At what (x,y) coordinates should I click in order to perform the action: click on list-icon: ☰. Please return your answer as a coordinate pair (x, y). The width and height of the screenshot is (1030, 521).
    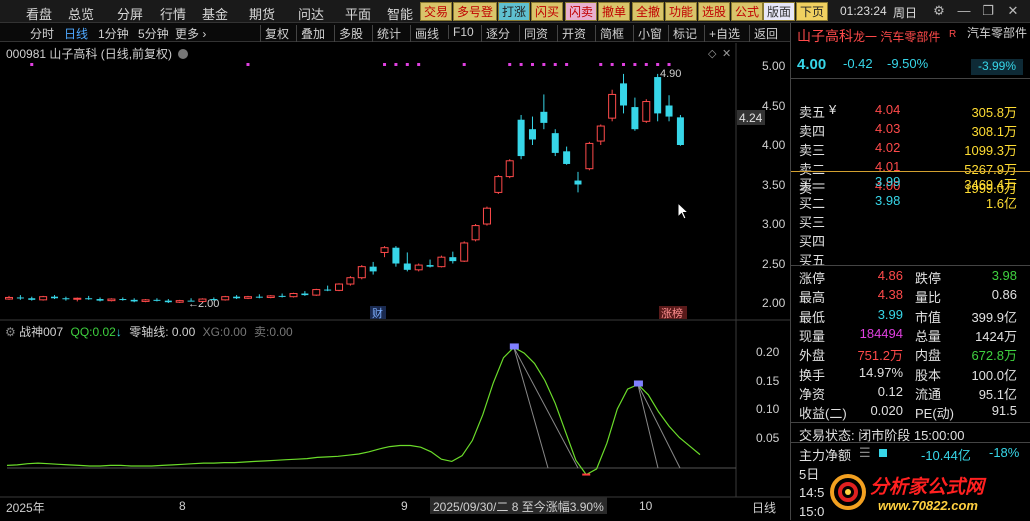
    Looking at the image, I should click on (865, 453).